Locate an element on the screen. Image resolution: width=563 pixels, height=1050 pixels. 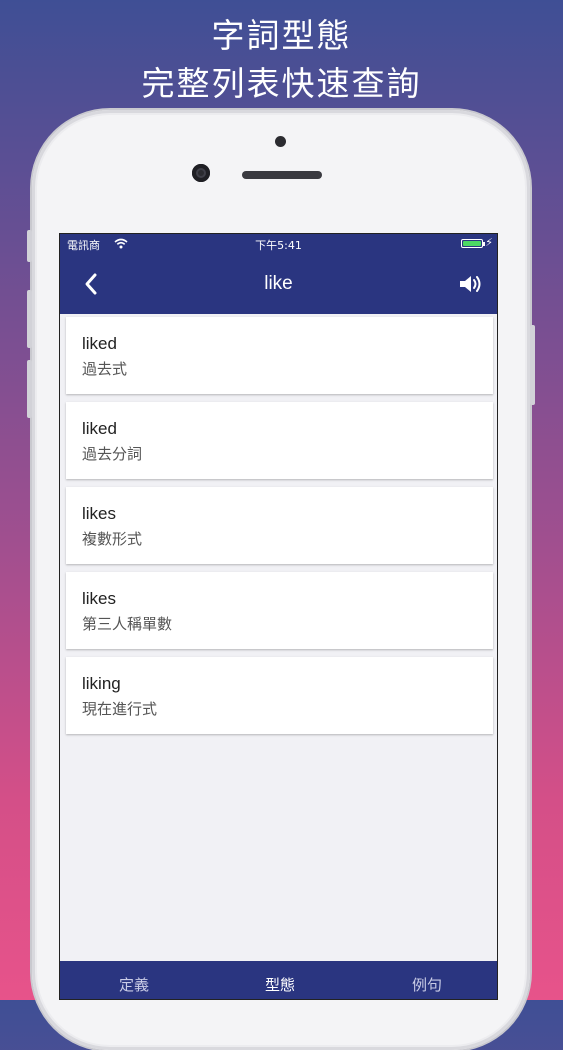
list-item: likes 複數形式 is located at coordinates (279, 525).